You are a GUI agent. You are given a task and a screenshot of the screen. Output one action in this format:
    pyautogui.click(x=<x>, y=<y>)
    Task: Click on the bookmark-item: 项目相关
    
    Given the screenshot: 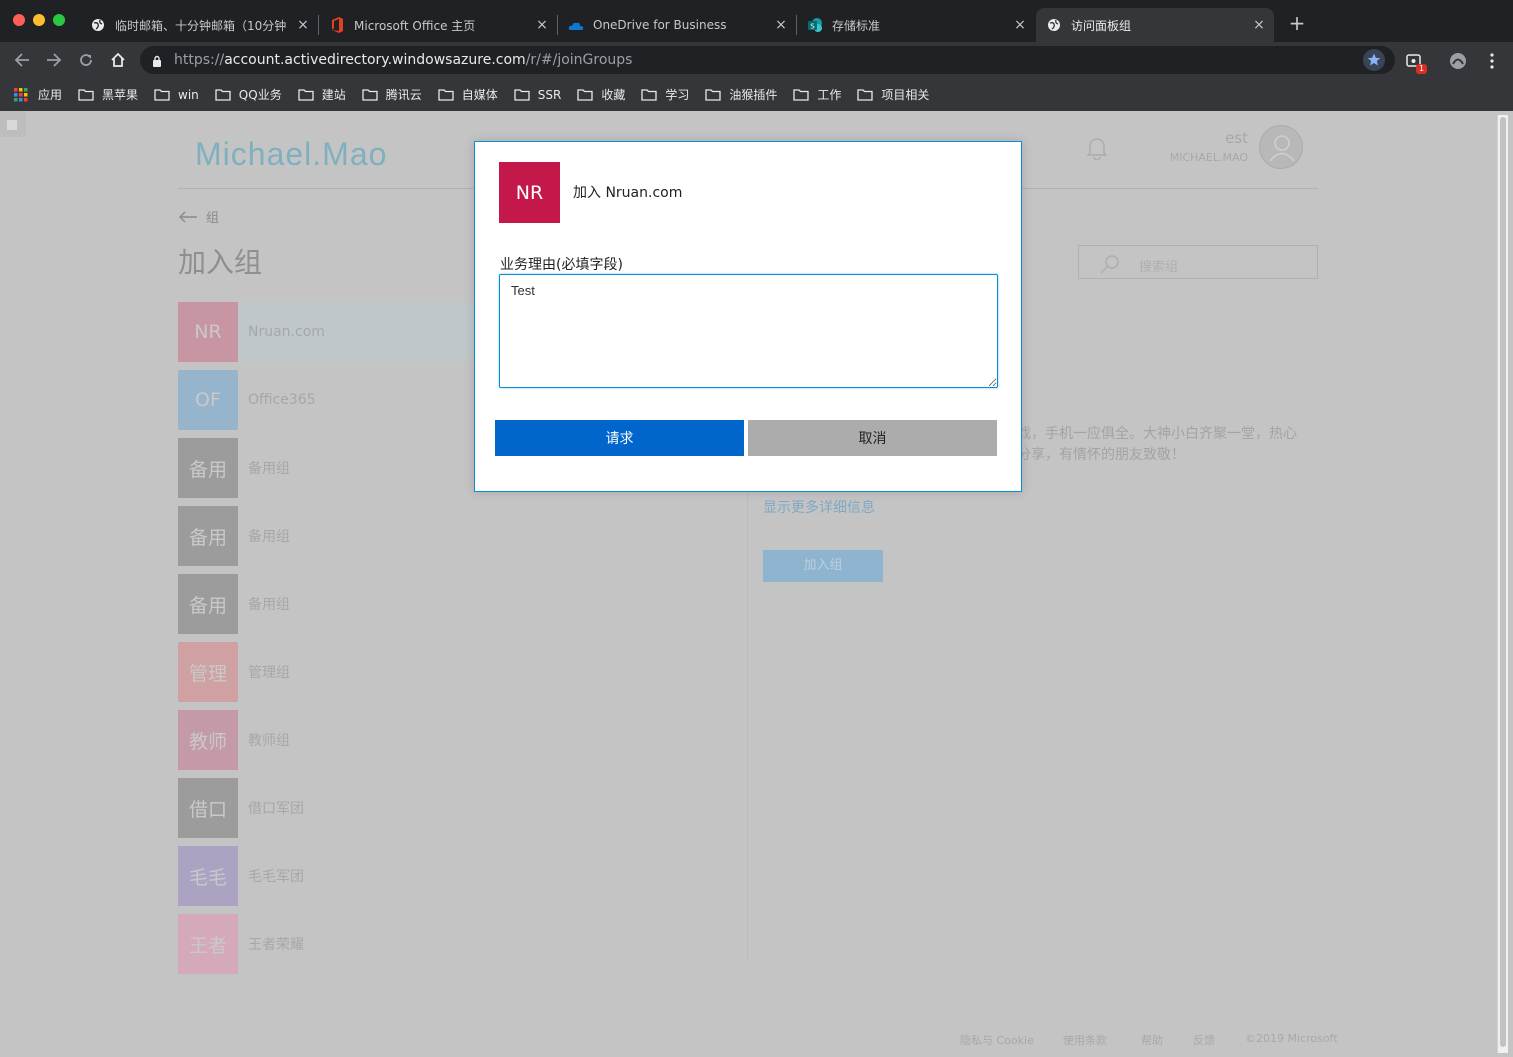 What is the action you would take?
    pyautogui.click(x=893, y=94)
    